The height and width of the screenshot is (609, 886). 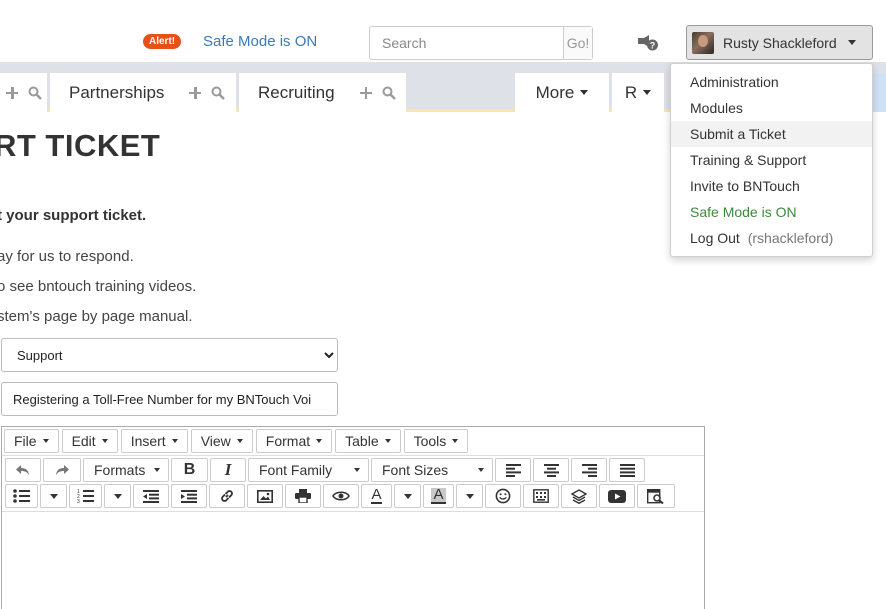 What do you see at coordinates (638, 92) in the screenshot?
I see `r-tab: R` at bounding box center [638, 92].